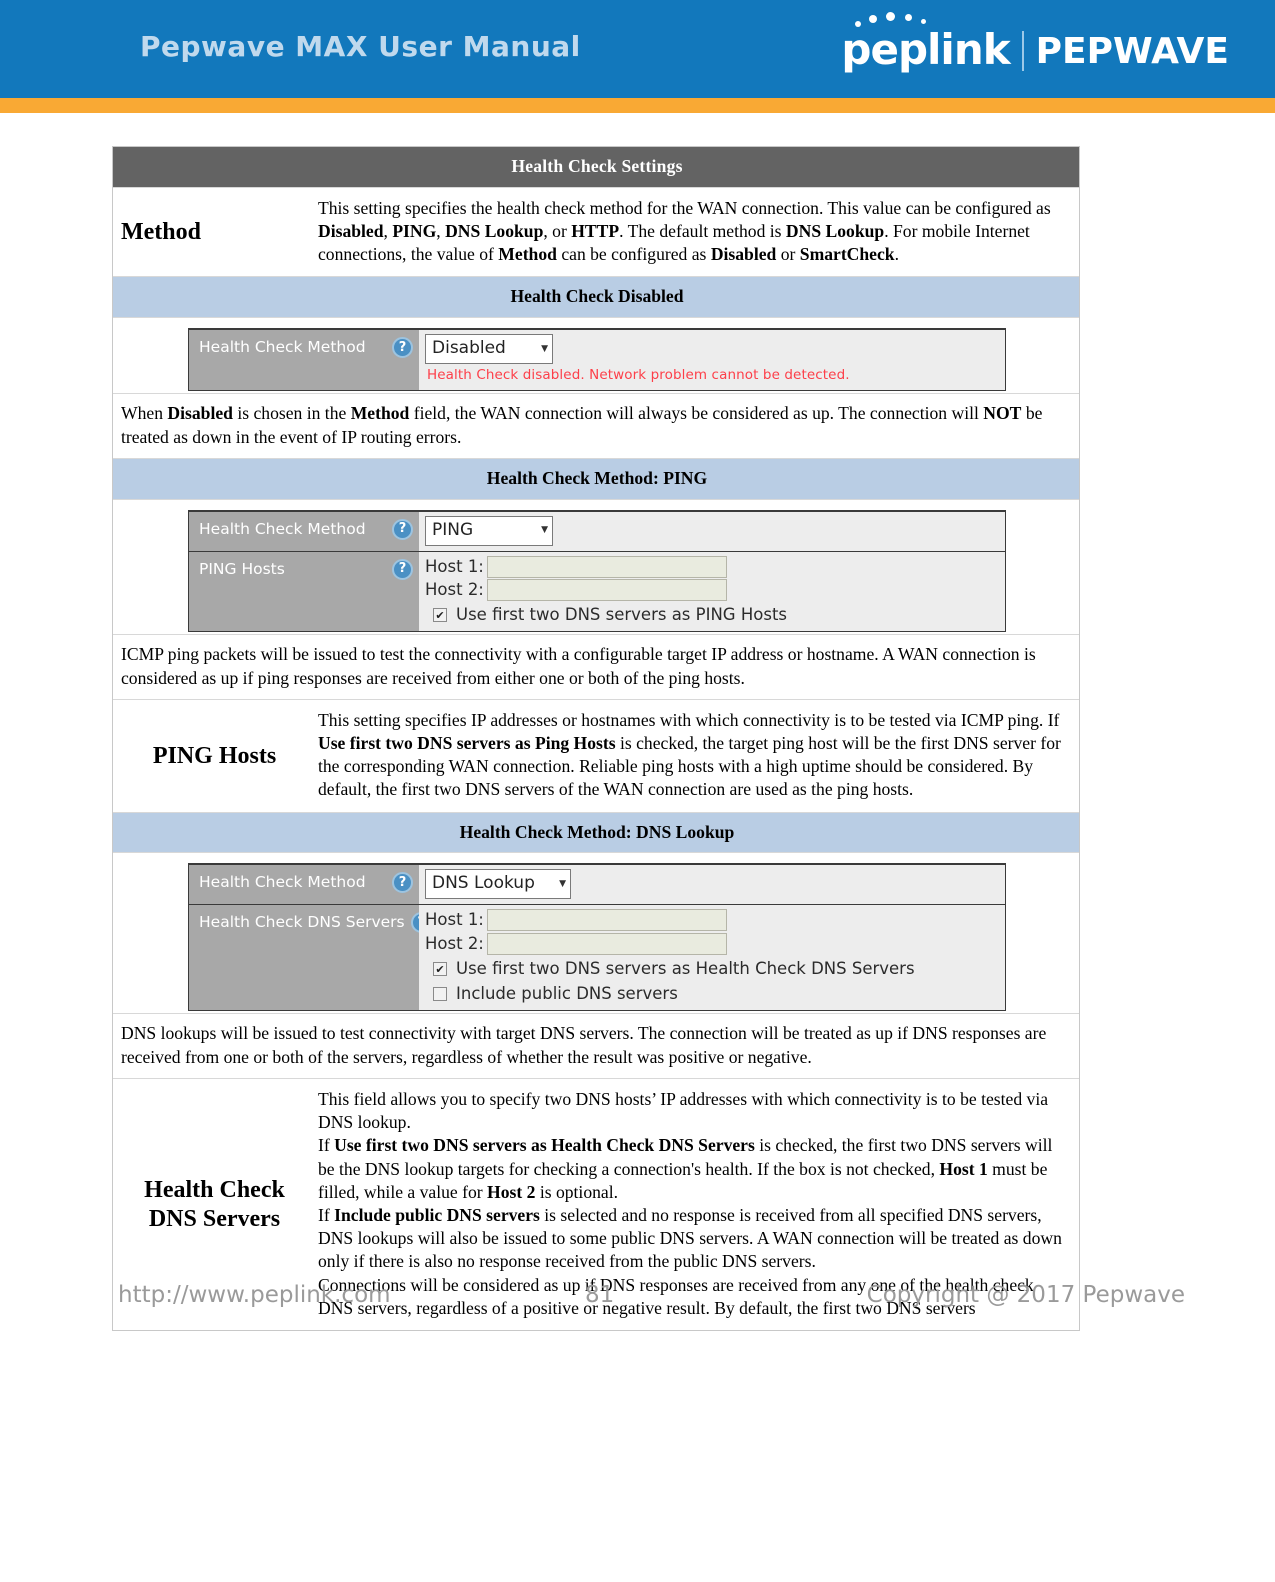 The height and width of the screenshot is (1582, 1275). I want to click on health-check-method-select: DNS Lookup ▼, so click(498, 884).